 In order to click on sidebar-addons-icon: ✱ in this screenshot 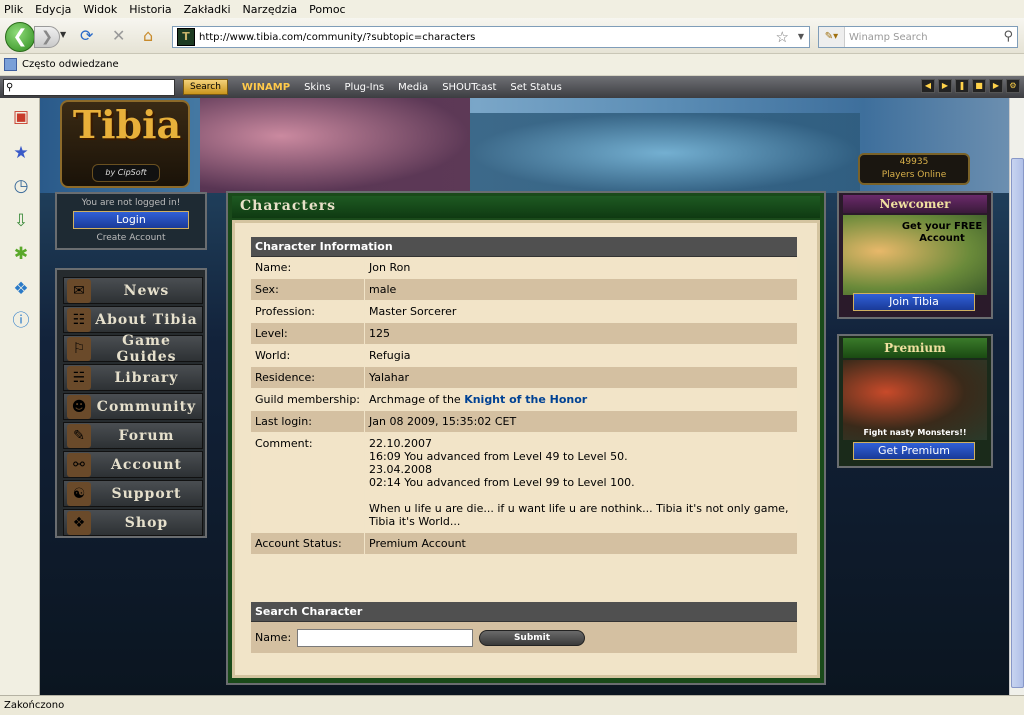, I will do `click(21, 254)`.